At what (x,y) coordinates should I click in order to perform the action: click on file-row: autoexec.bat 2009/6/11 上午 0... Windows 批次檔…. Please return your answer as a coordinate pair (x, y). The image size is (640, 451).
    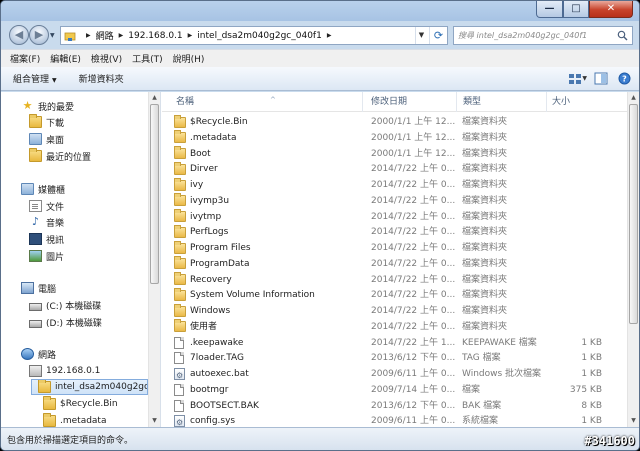
    Looking at the image, I should click on (394, 374).